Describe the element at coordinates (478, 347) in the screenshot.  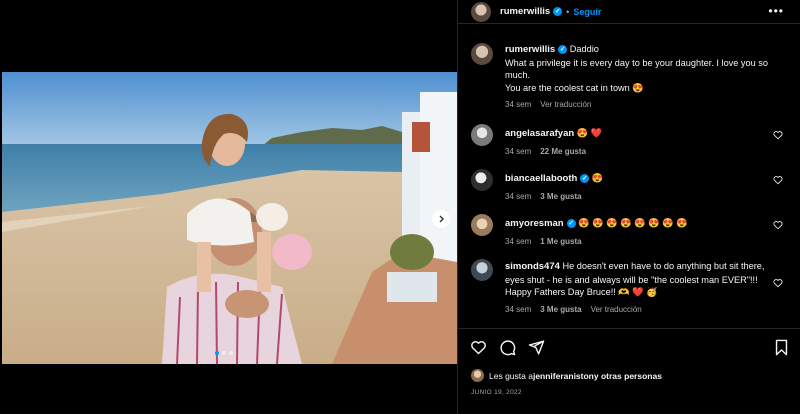
I see `heart-icon` at that location.